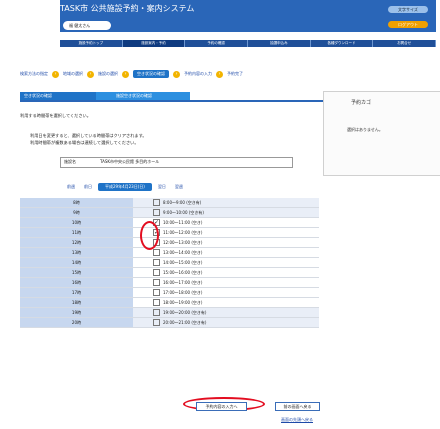 The image size is (440, 429). Describe the element at coordinates (127, 8) in the screenshot. I see `header-title: TASK市 公共施設予約・案内システム` at that location.